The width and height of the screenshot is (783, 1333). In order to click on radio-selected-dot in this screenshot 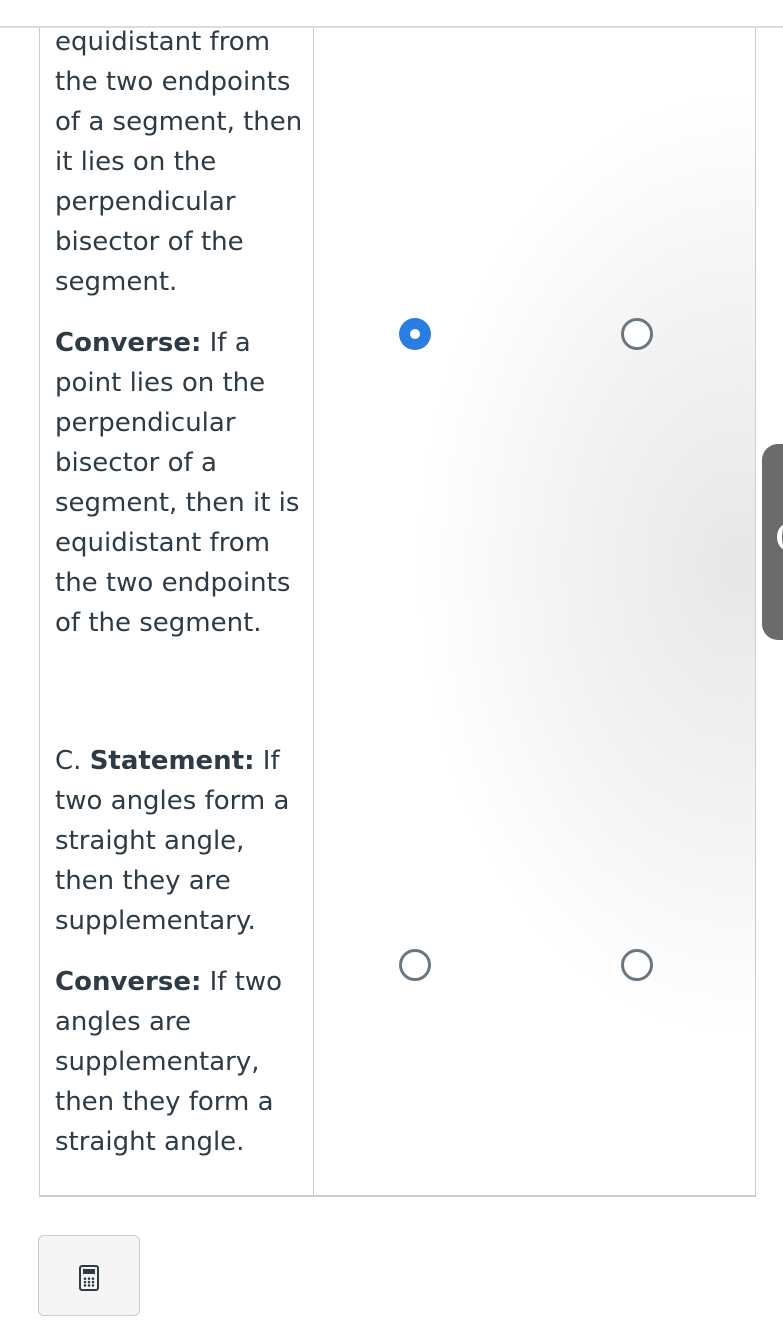, I will do `click(415, 334)`.